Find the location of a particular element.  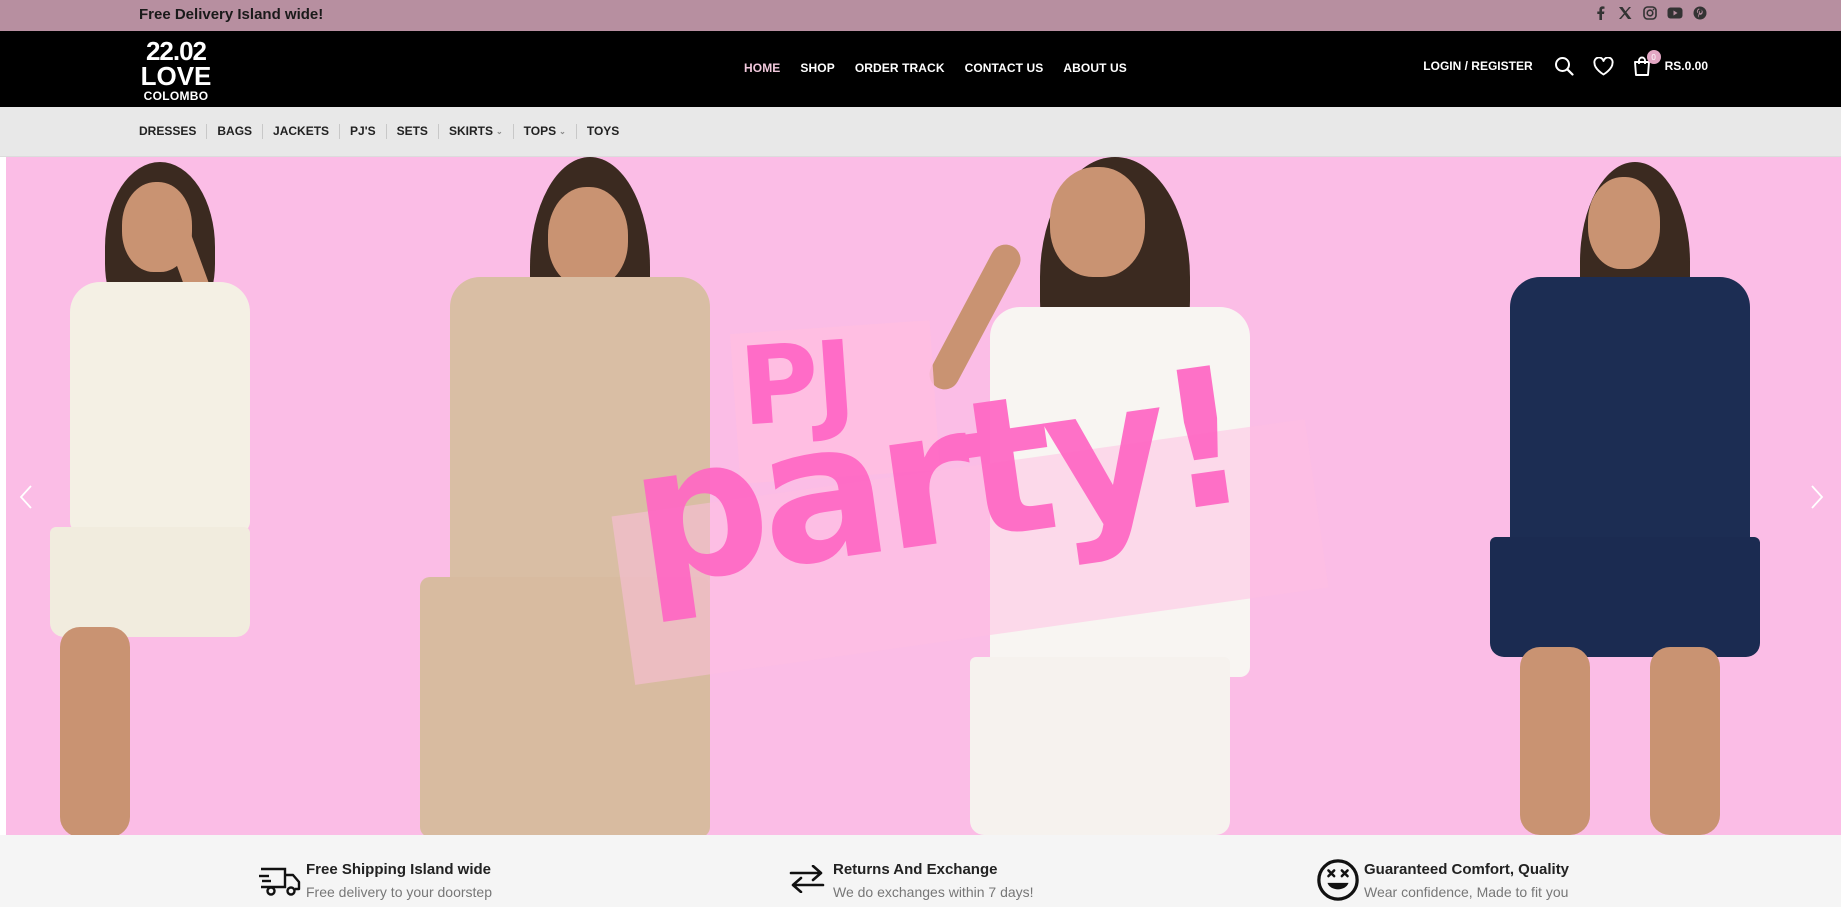

category-label: SKIRTS is located at coordinates (470, 131).